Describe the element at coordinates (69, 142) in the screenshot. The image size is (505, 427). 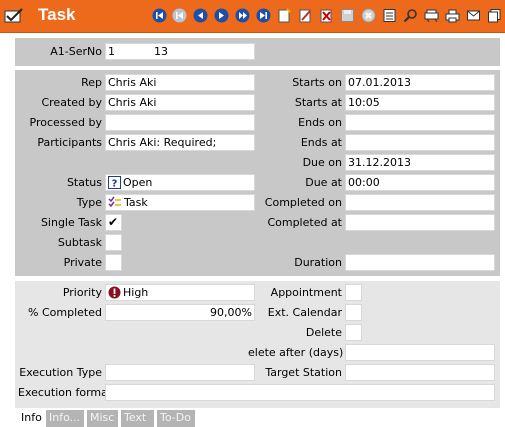
I see `participants-label: Participants` at that location.